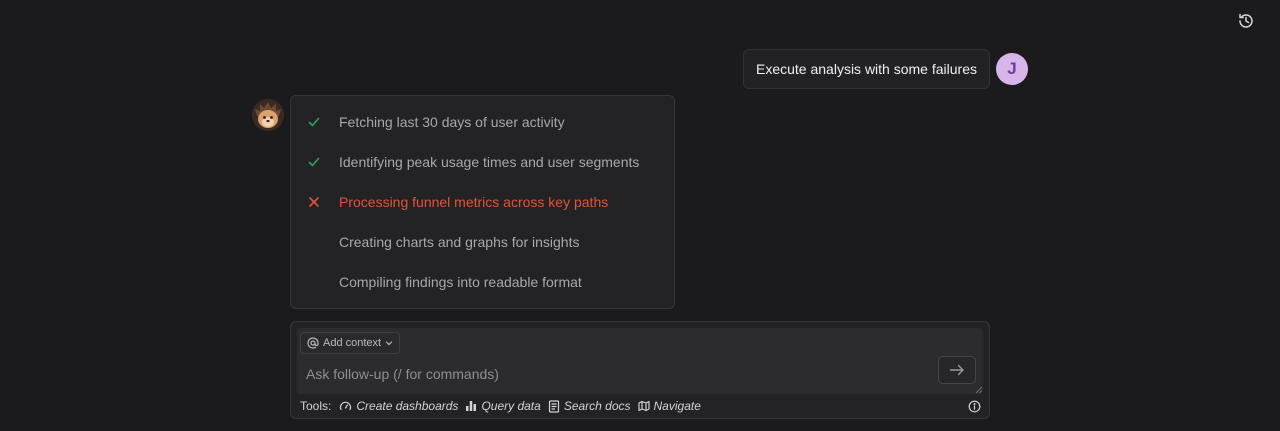  I want to click on arrow-right-icon, so click(956, 370).